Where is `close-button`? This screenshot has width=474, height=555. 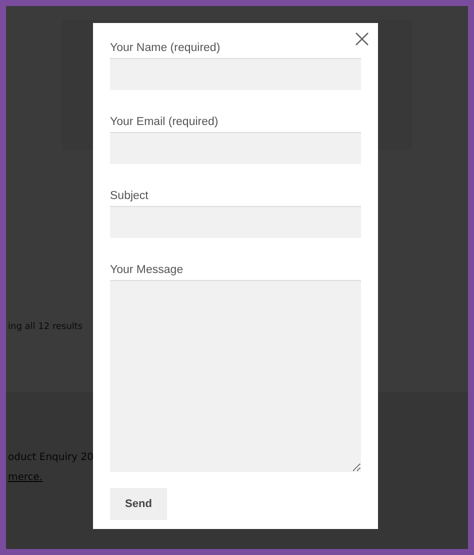
close-button is located at coordinates (362, 39).